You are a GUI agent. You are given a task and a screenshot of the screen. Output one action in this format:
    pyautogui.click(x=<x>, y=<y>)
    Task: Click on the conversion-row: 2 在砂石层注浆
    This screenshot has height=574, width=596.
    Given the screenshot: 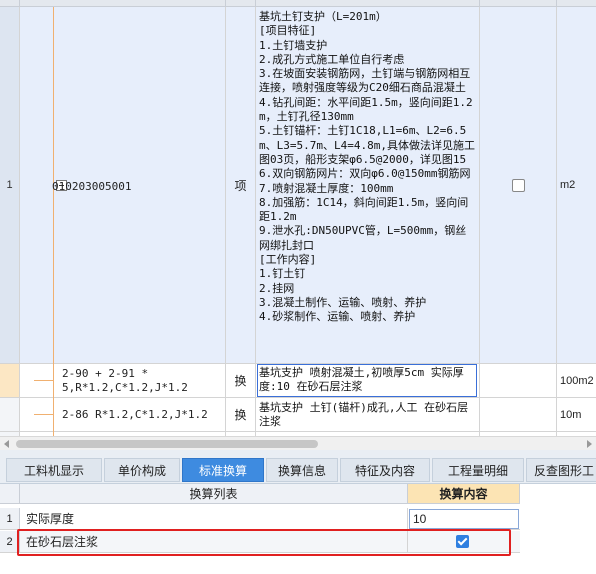 What is the action you would take?
    pyautogui.click(x=260, y=542)
    